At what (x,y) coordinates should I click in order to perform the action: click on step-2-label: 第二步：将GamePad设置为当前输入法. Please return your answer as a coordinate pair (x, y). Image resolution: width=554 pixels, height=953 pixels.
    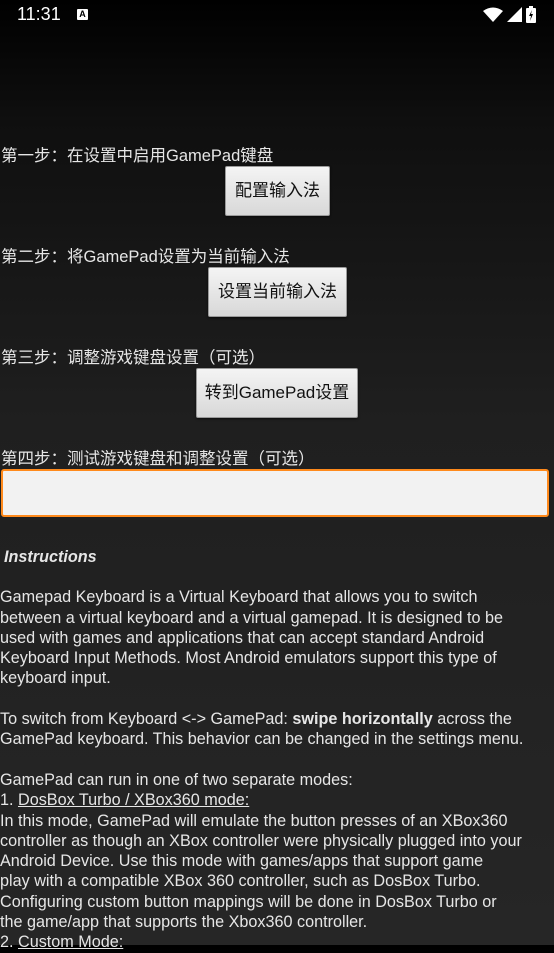
    Looking at the image, I should click on (145, 257).